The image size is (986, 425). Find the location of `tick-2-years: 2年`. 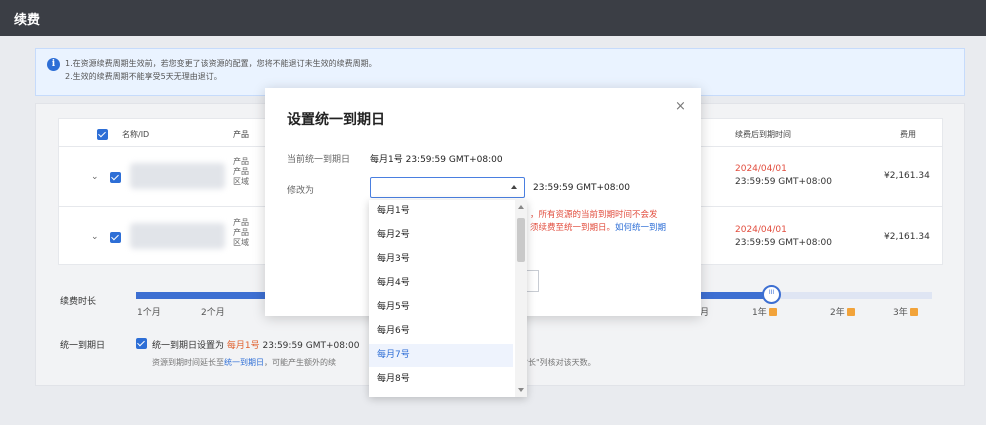

tick-2-years: 2年 is located at coordinates (842, 311).